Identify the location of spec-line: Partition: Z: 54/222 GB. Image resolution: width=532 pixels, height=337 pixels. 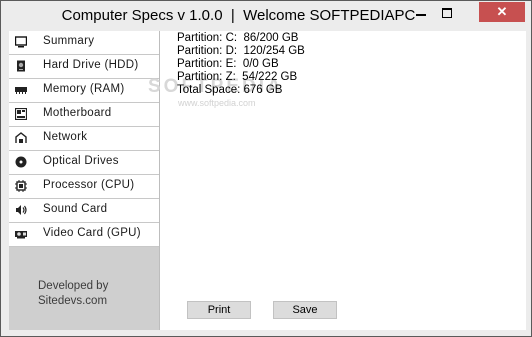
(237, 77).